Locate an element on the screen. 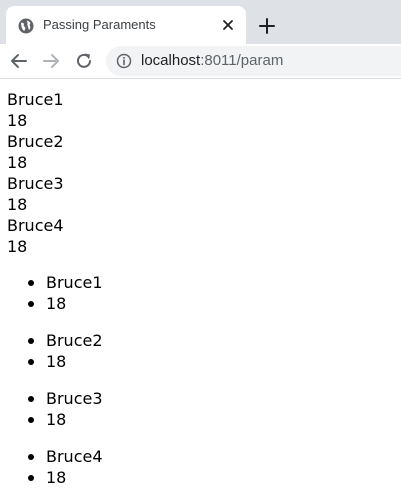 The image size is (401, 497). globe-icon is located at coordinates (26, 26).